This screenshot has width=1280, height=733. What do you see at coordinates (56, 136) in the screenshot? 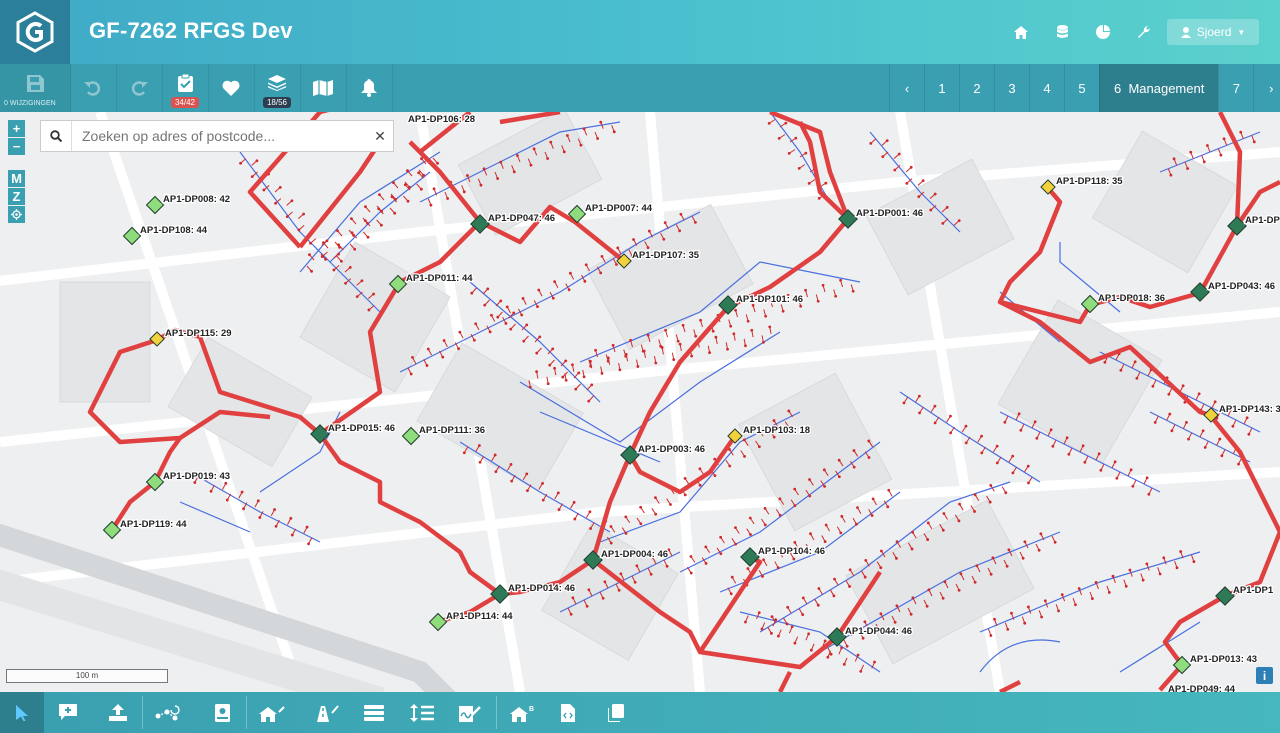
I see `search-icon` at bounding box center [56, 136].